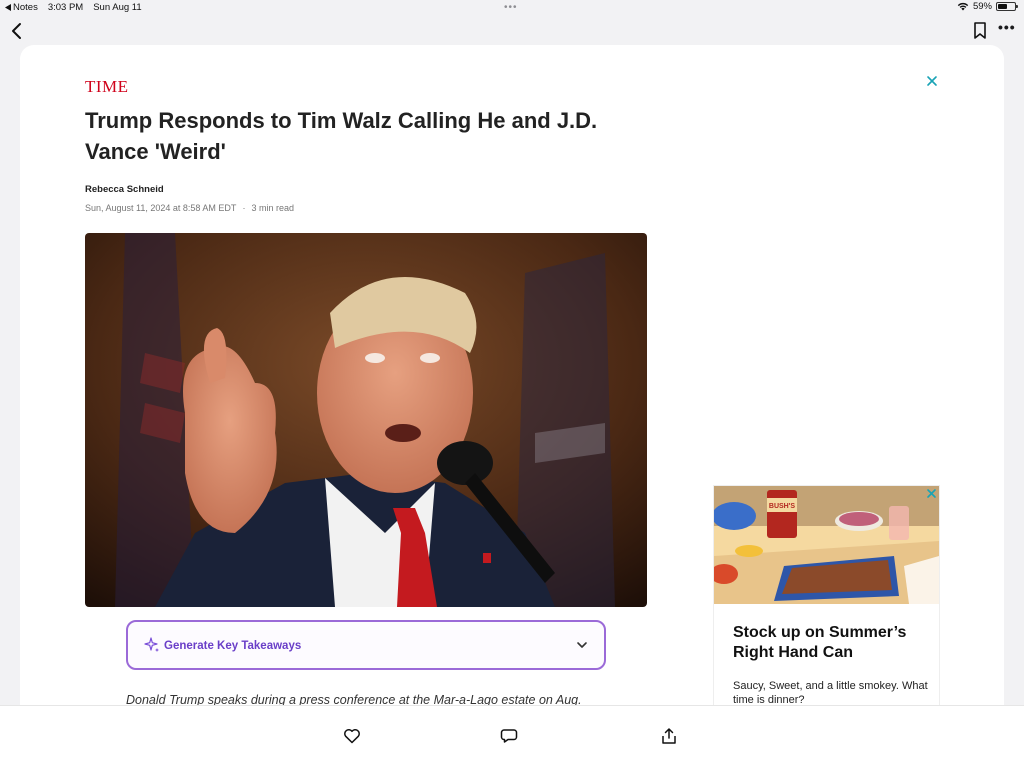  Describe the element at coordinates (833, 643) in the screenshot. I see `ad-title: Stock up on Summer’s Right Hand Can` at that location.